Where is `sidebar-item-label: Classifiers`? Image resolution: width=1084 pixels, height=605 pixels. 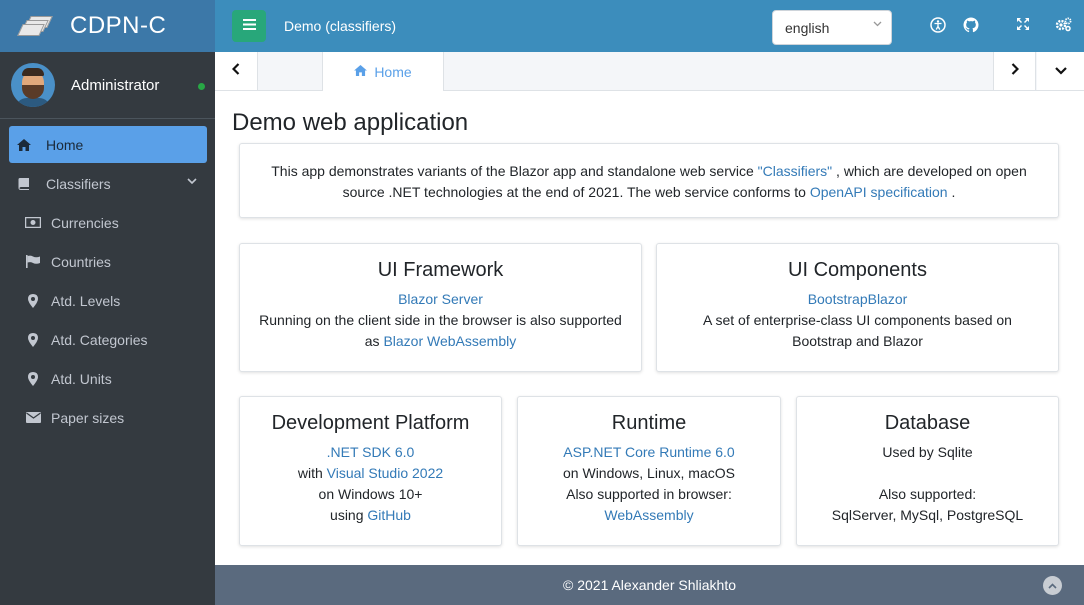 sidebar-item-label: Classifiers is located at coordinates (78, 183).